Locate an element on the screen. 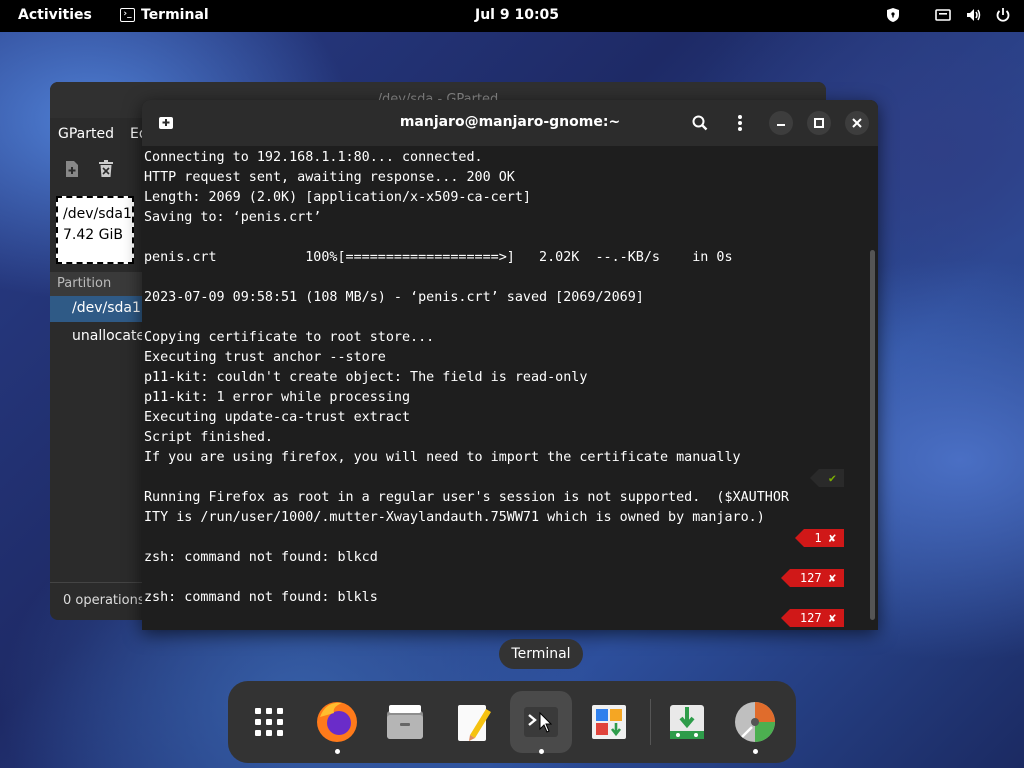 The image size is (1024, 768). software-icon is located at coordinates (609, 722).